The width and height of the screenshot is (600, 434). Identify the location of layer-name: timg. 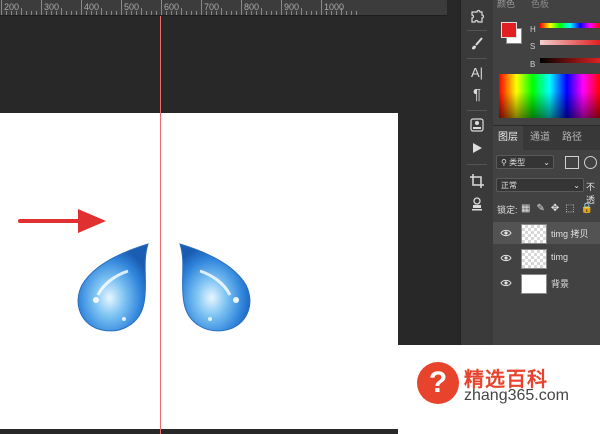
(560, 257).